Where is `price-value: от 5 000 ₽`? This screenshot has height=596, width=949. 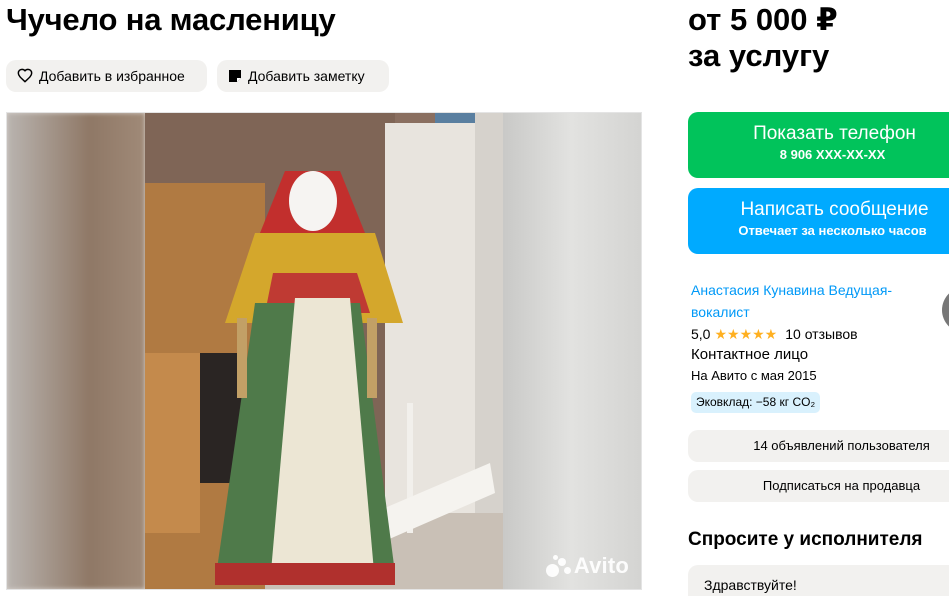
price-value: от 5 000 ₽ is located at coordinates (763, 19).